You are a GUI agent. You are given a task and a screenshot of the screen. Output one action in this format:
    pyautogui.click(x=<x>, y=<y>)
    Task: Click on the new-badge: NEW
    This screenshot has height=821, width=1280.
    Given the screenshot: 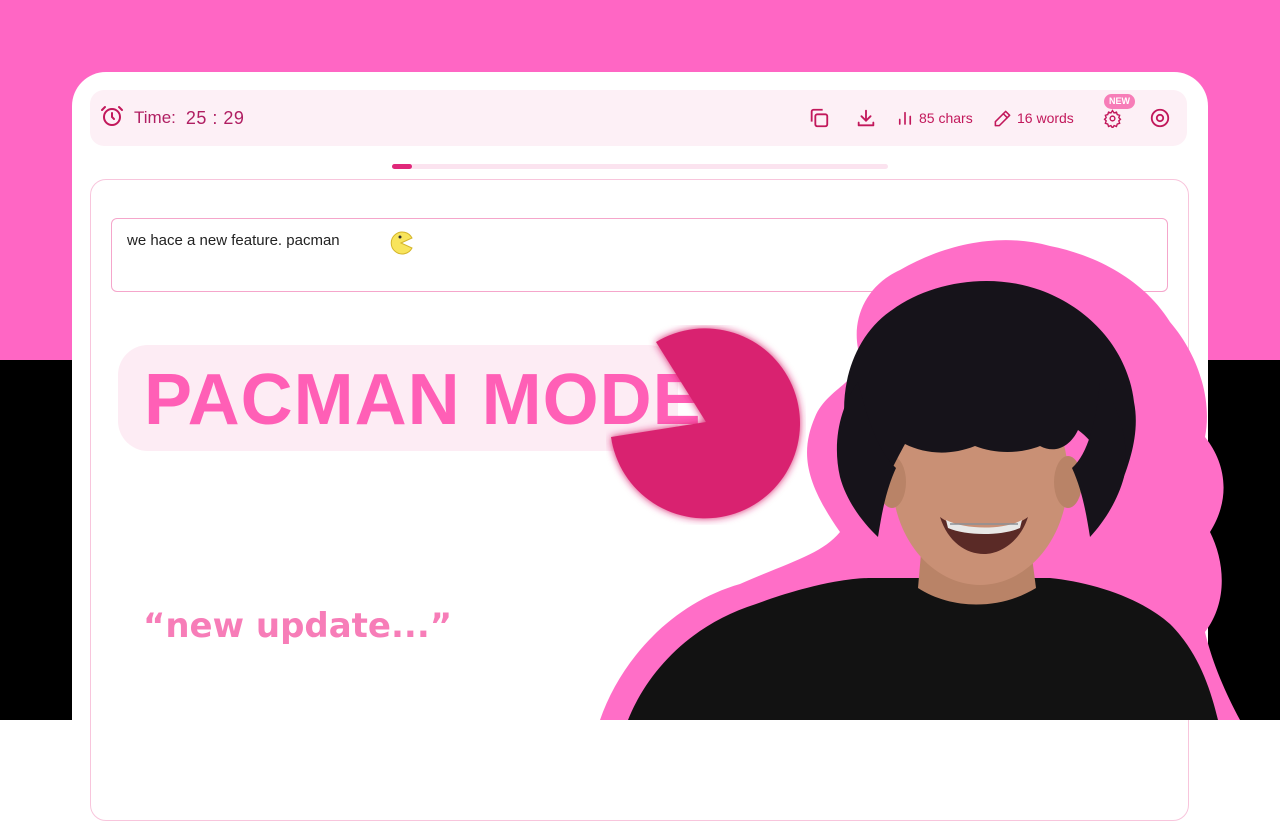 What is the action you would take?
    pyautogui.click(x=1119, y=101)
    